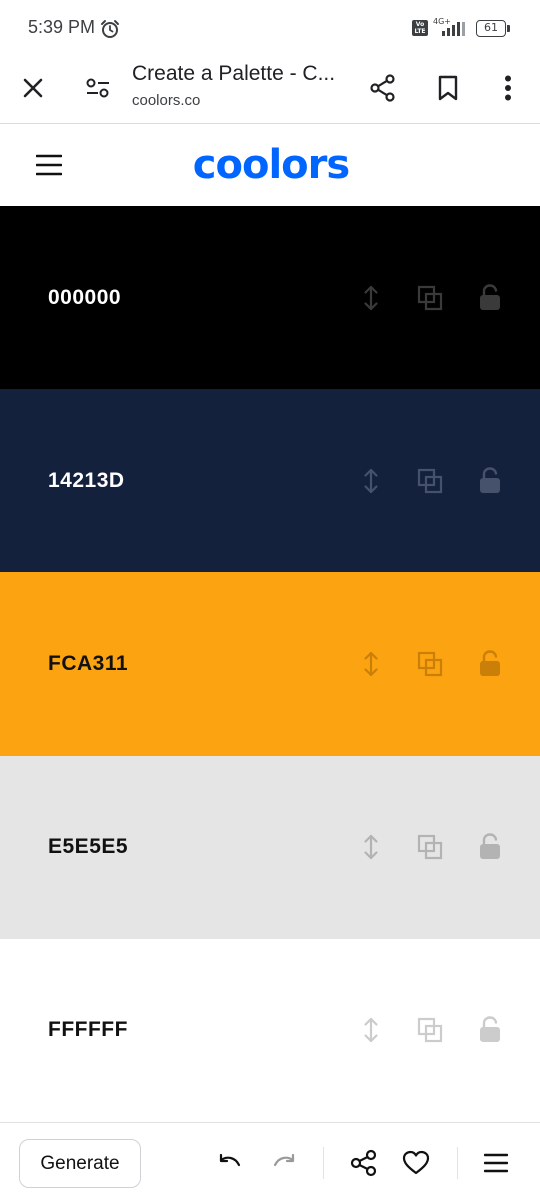 The height and width of the screenshot is (1200, 540). What do you see at coordinates (62, 27) in the screenshot?
I see `status-time: 5:39 PM` at bounding box center [62, 27].